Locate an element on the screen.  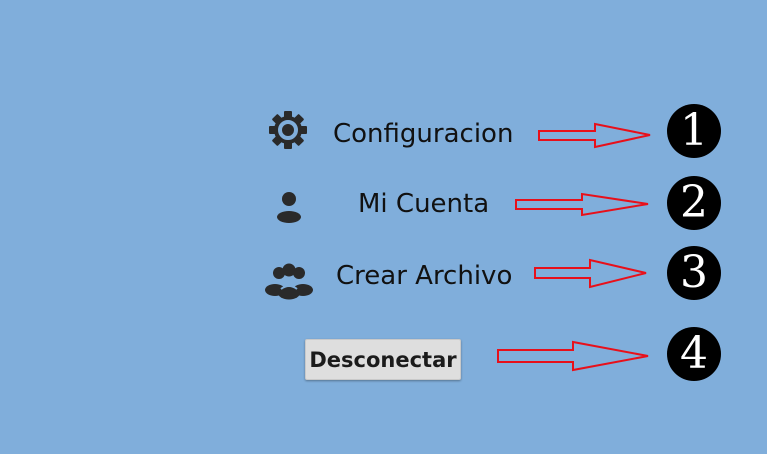
annotation-badge-4: 4 is located at coordinates (694, 354).